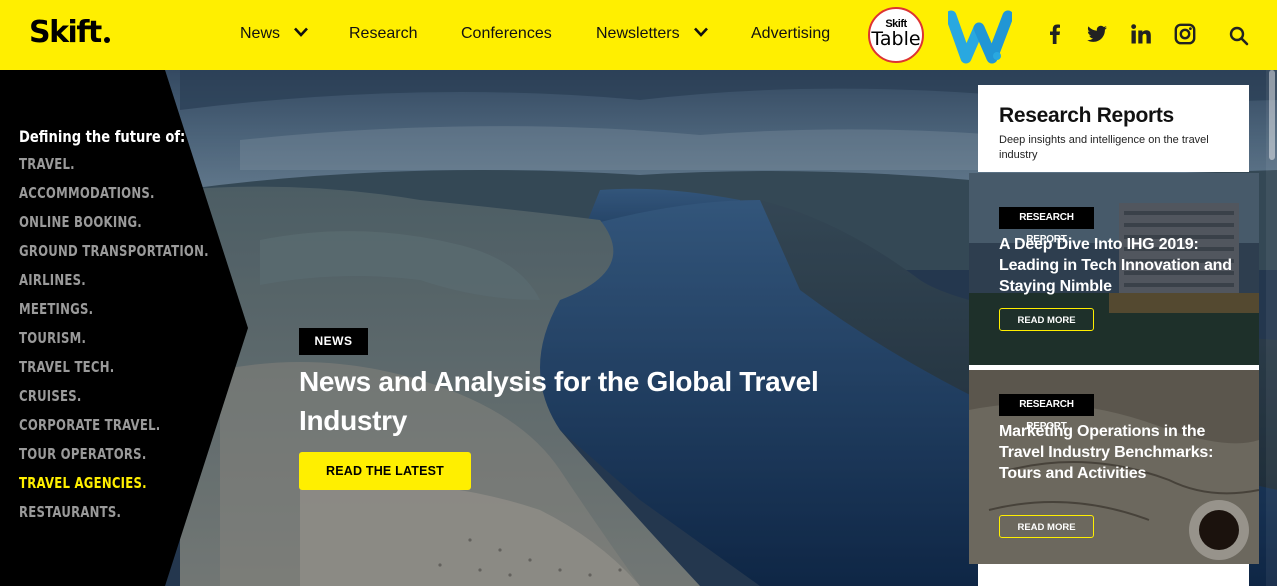  What do you see at coordinates (114, 431) in the screenshot?
I see `sidebar-item-corporate-travel: CORPORATE TRAVEL.` at bounding box center [114, 431].